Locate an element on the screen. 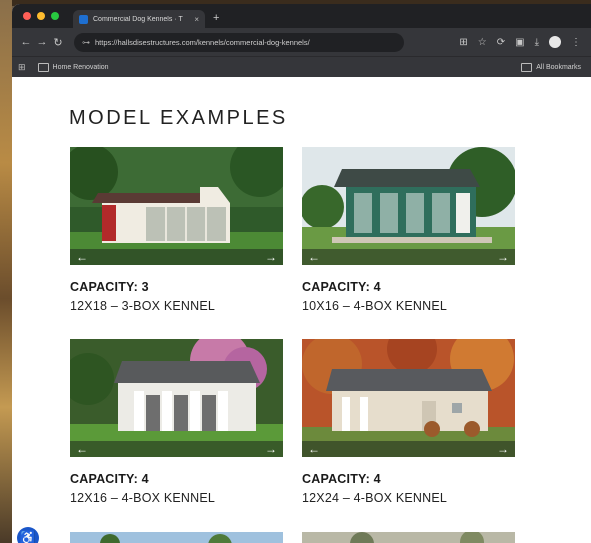  download-icon: ⤓ is located at coordinates (537, 42).